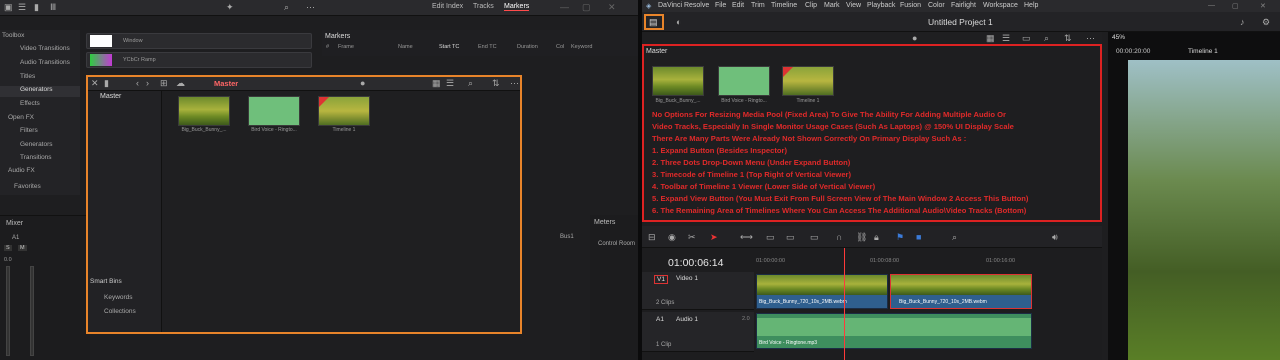 The height and width of the screenshot is (360, 1280). What do you see at coordinates (876, 237) in the screenshot?
I see `lock-icon: 🔒︎` at bounding box center [876, 237].